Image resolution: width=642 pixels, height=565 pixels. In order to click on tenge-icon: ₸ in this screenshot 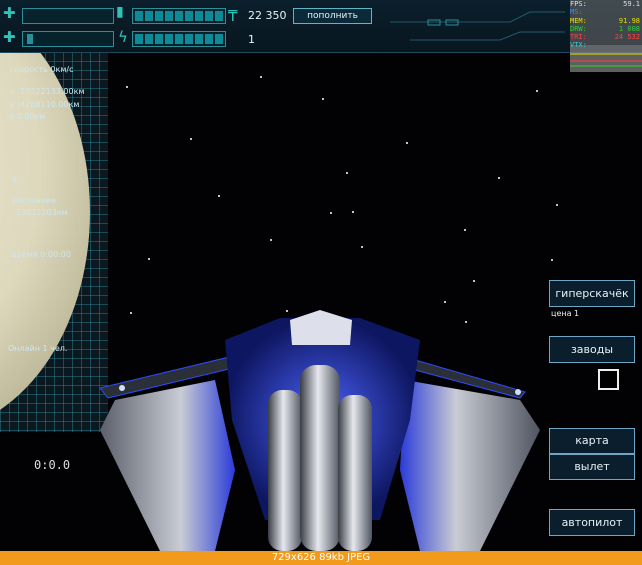, I will do `click(233, 16)`.